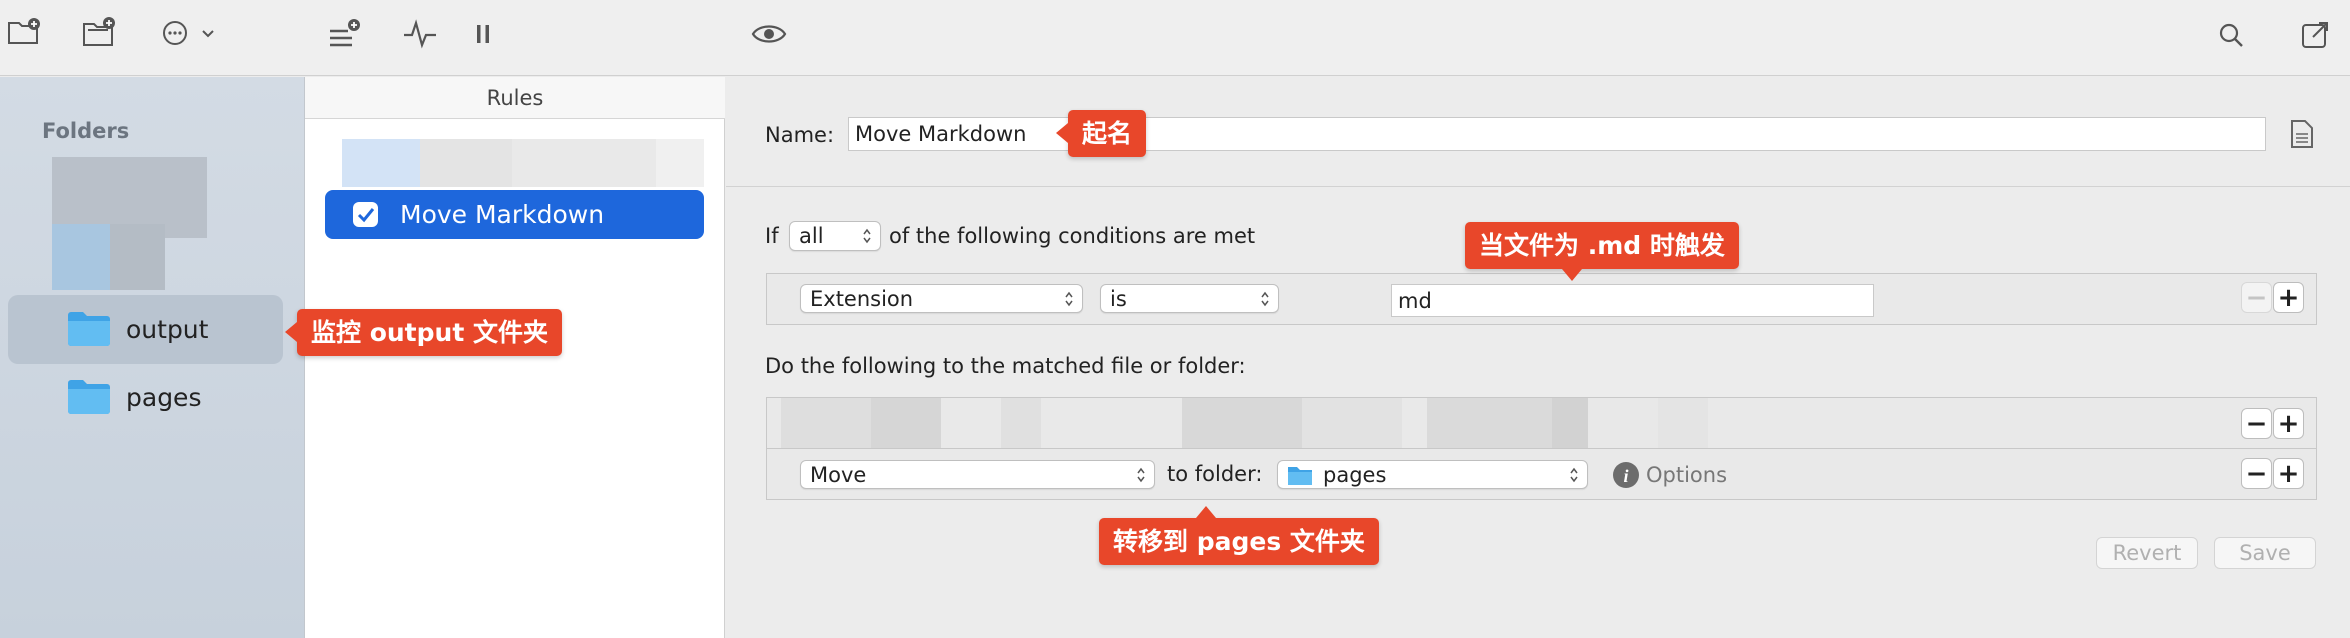 This screenshot has height=638, width=2350. I want to click on sidebar-item-label: output, so click(167, 329).